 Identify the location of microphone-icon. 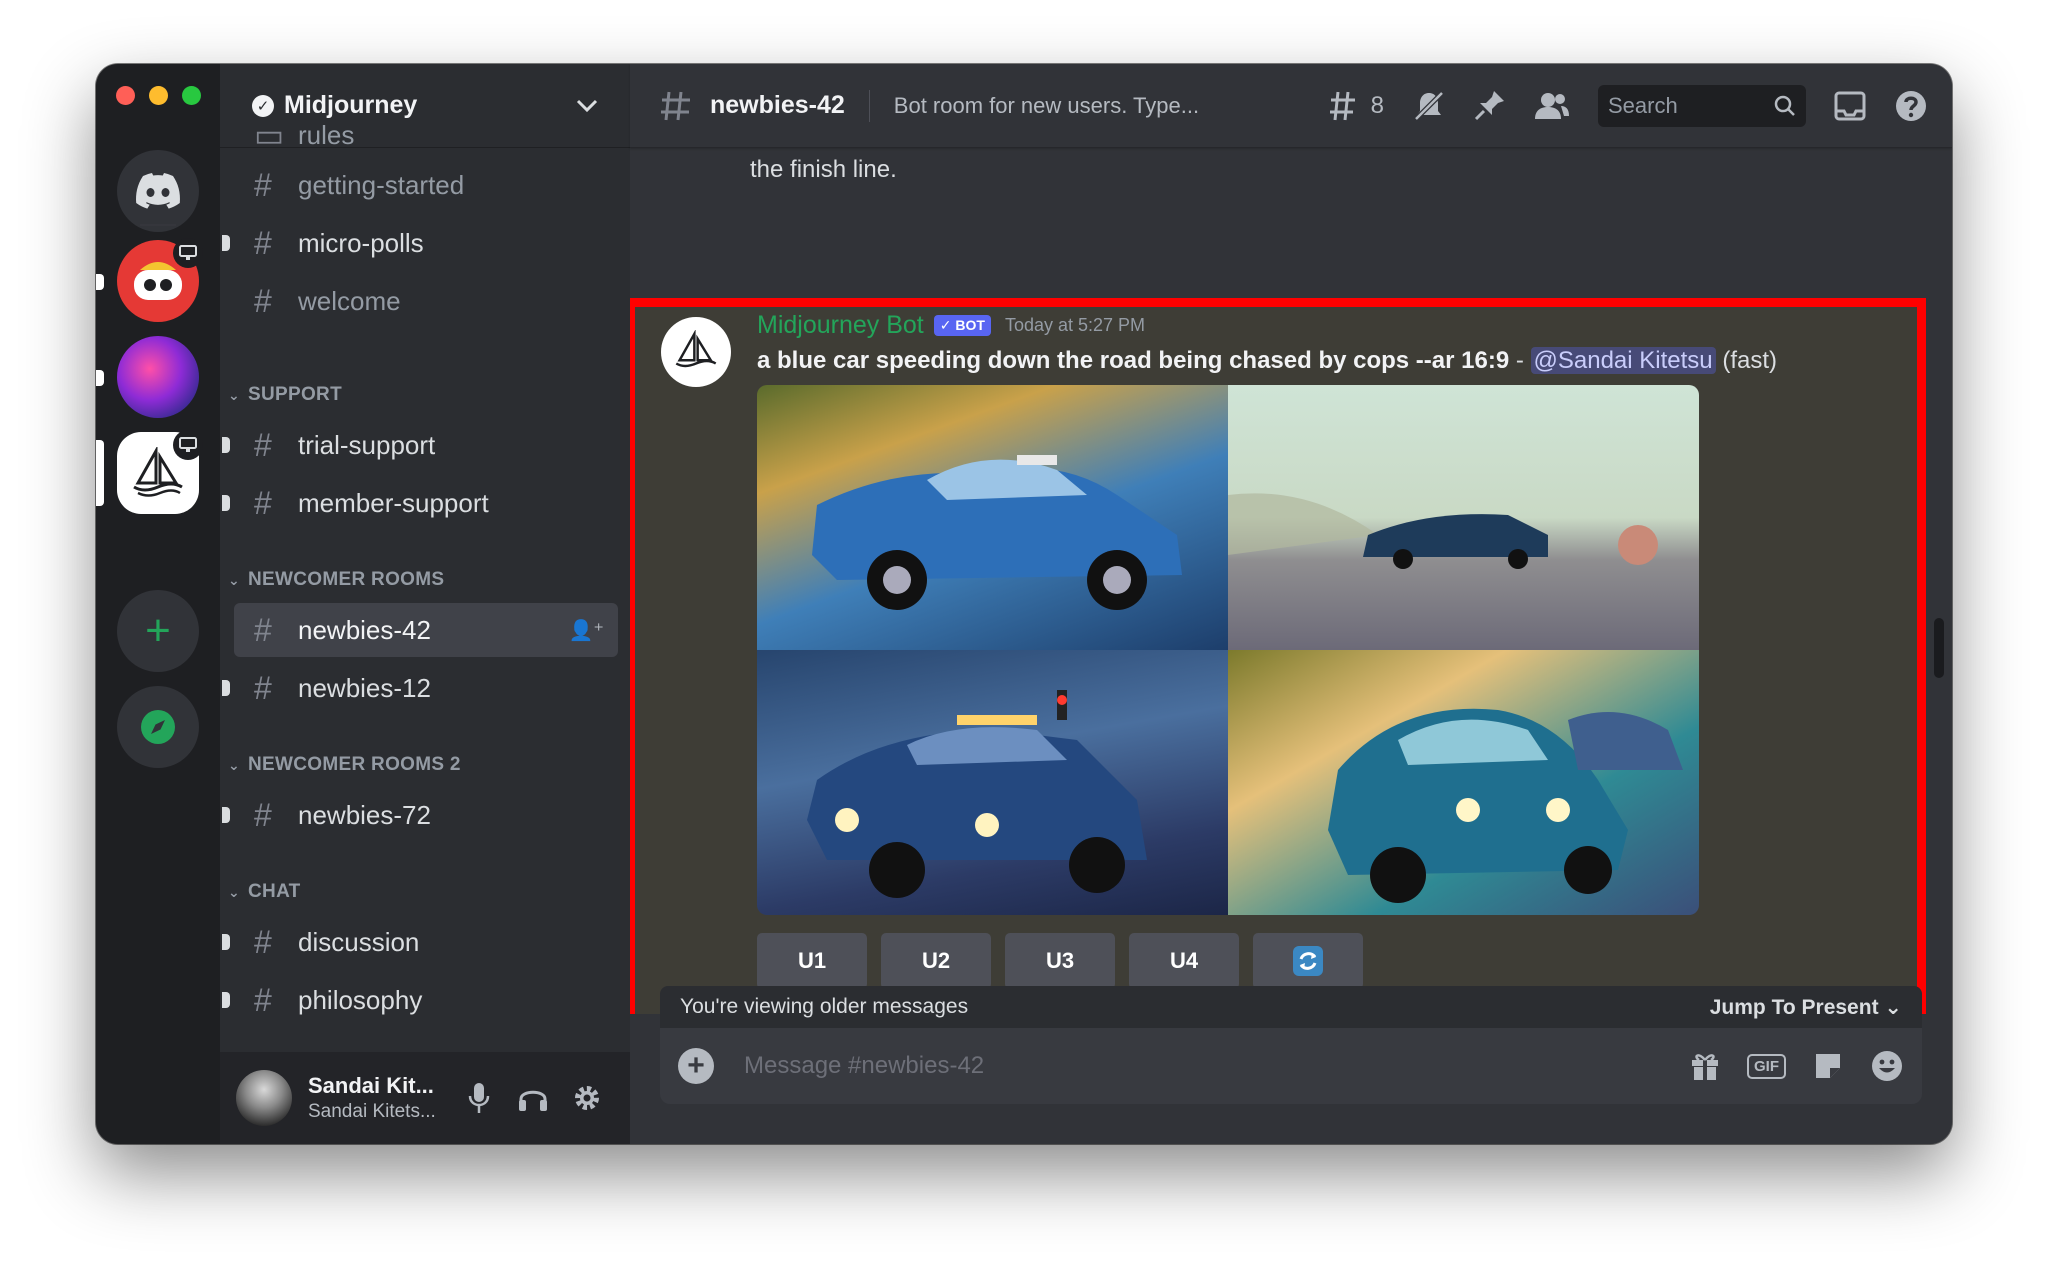
(479, 1098).